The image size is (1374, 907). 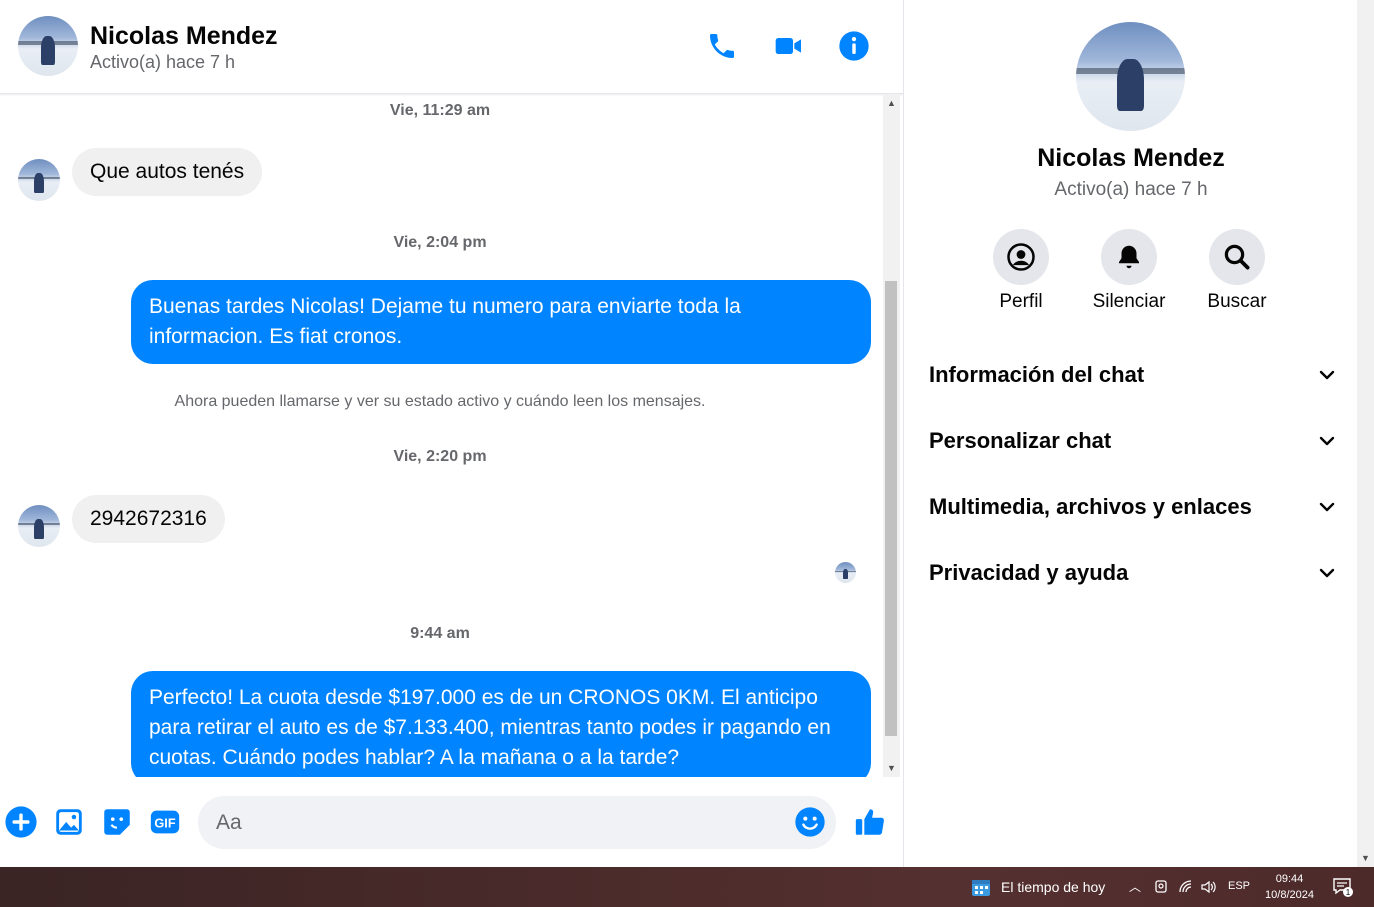 I want to click on scroll-thumb, so click(x=891, y=508).